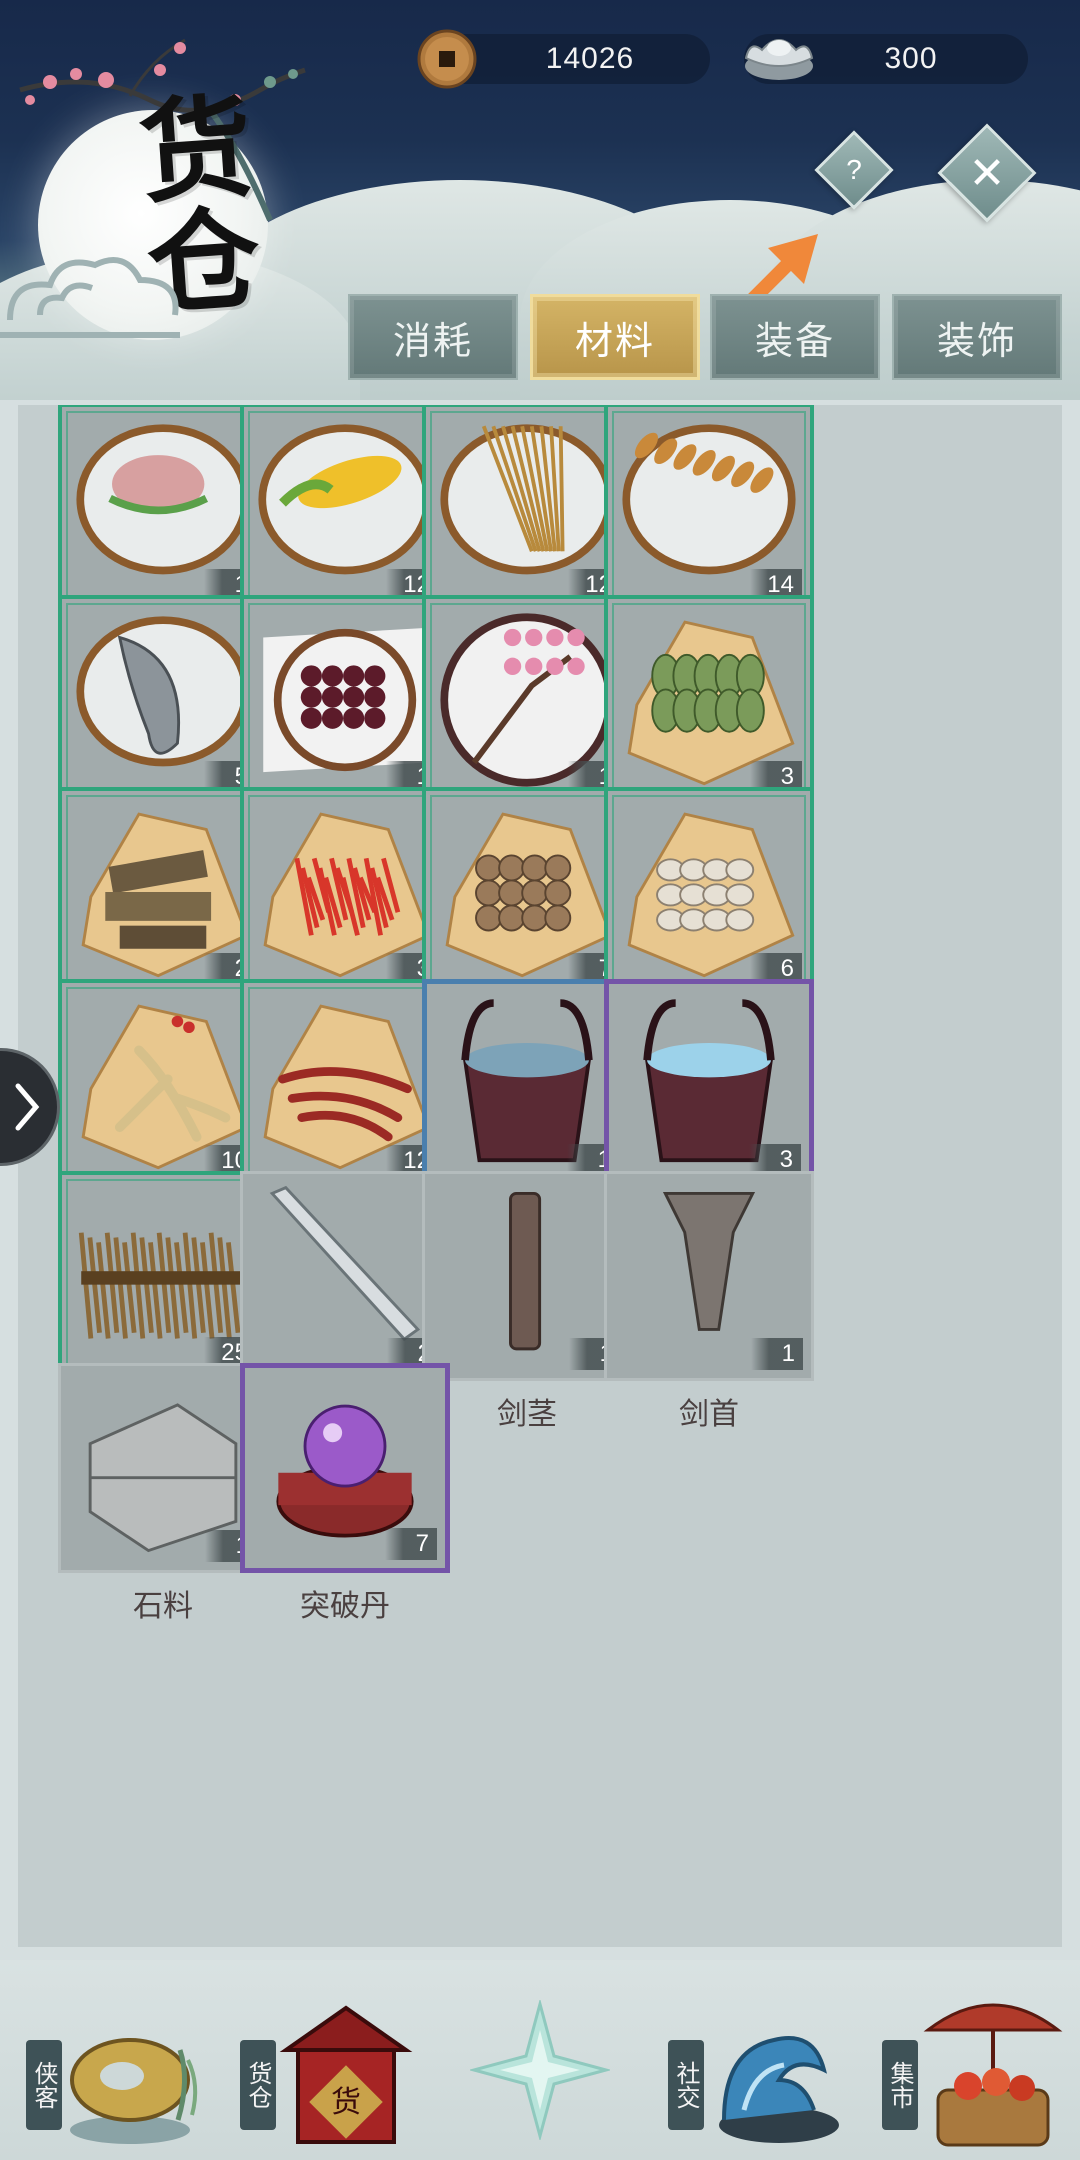 The height and width of the screenshot is (2160, 1080). I want to click on chevron-right-icon, so click(27, 1107).